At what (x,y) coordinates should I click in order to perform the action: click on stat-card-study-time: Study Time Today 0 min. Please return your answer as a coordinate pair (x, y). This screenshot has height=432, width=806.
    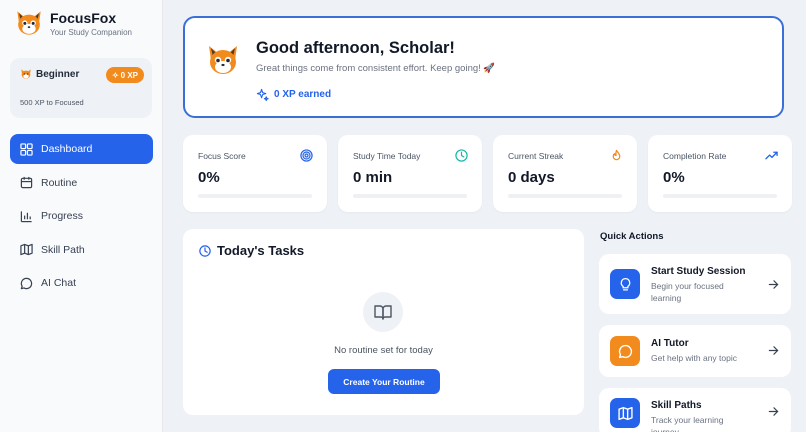
    Looking at the image, I should click on (410, 173).